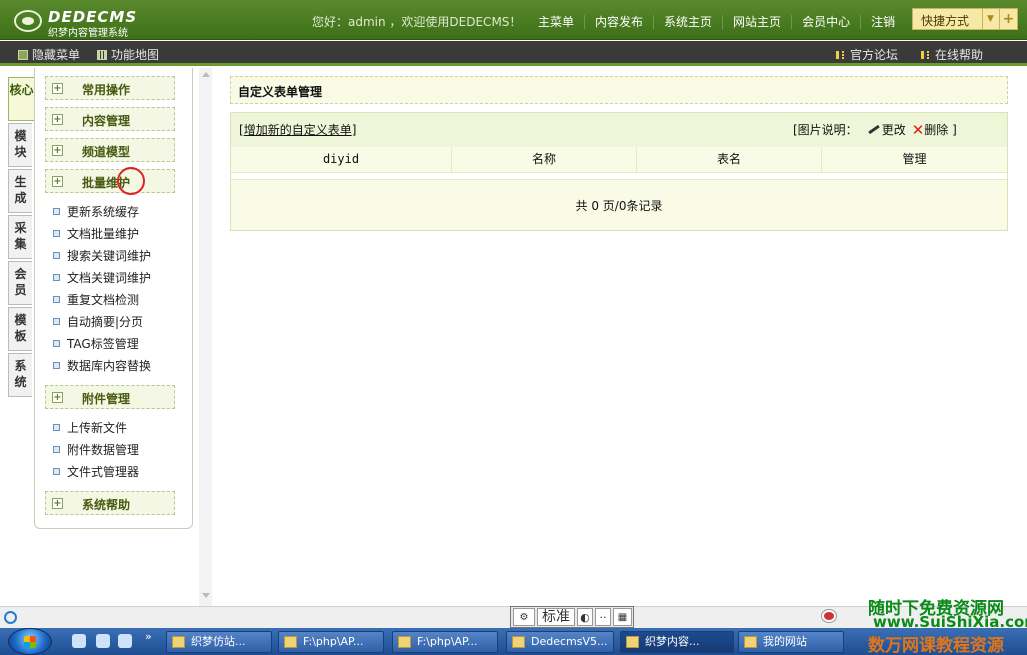 The width and height of the screenshot is (1027, 655). I want to click on ime-toolbar: ⚙ 标准 ◐ ·· ▦, so click(572, 617).